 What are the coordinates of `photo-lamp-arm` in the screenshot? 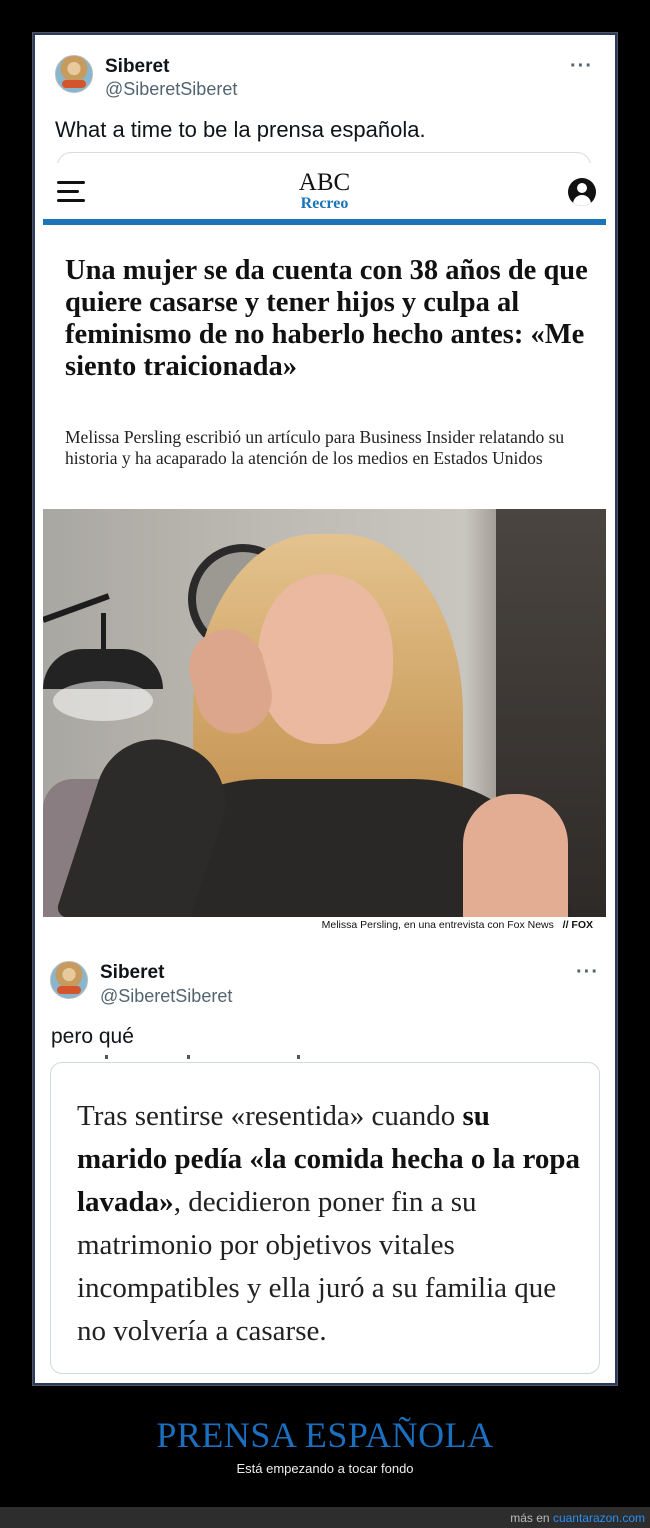 It's located at (76, 608).